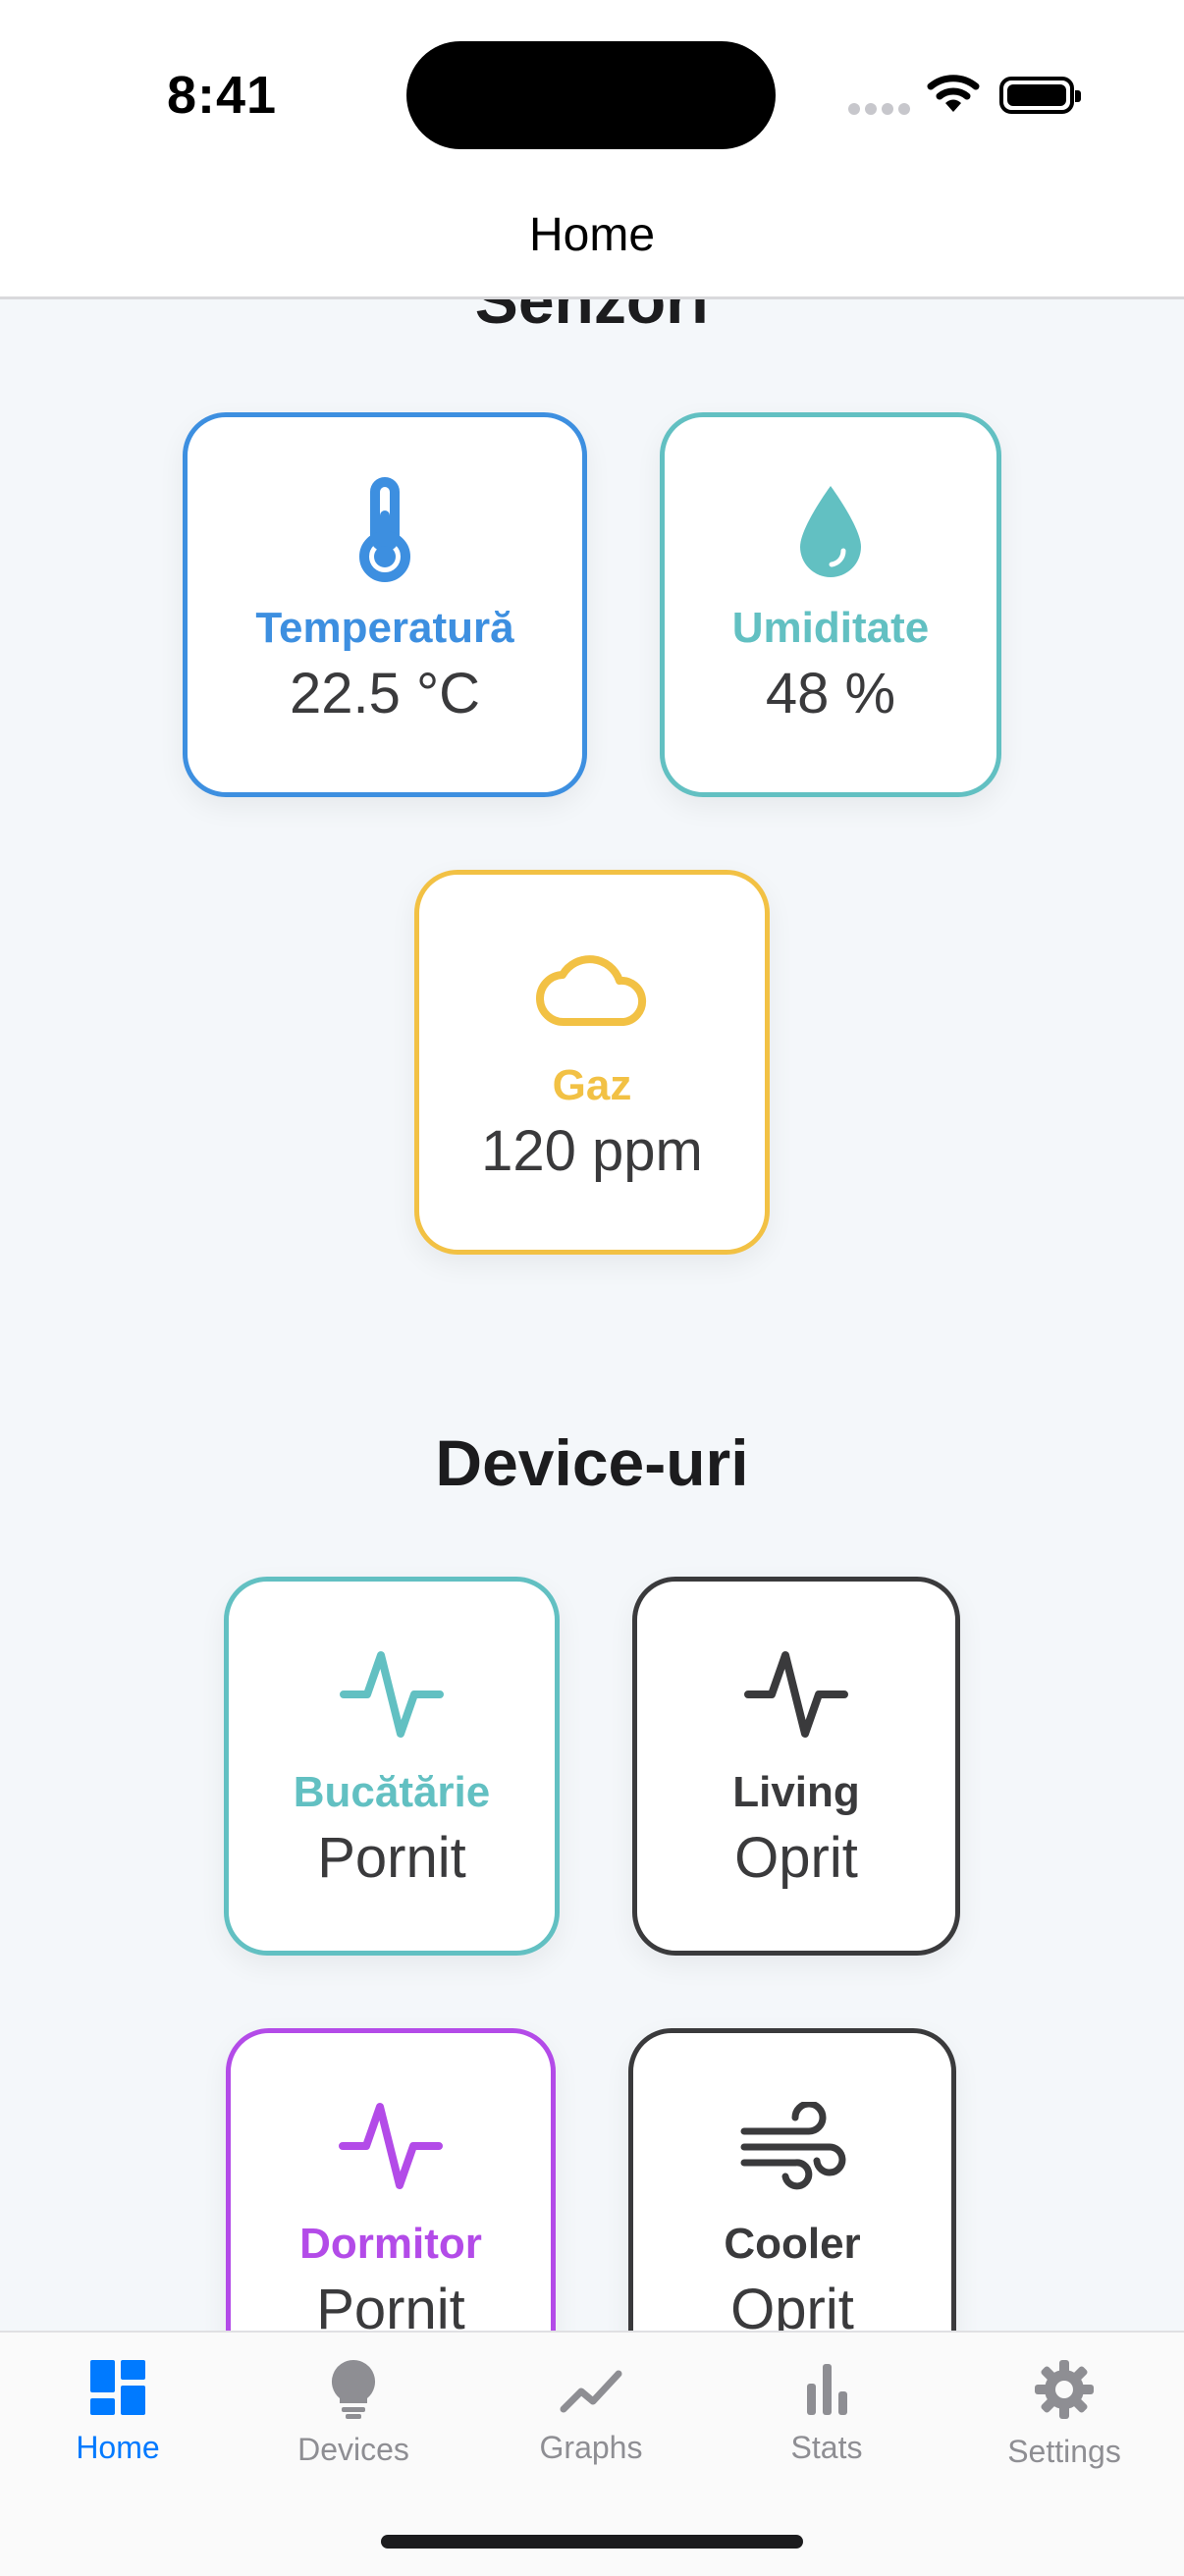 The image size is (1184, 2576). I want to click on device-card-bucatarie: Bucătărie Pornit, so click(392, 1766).